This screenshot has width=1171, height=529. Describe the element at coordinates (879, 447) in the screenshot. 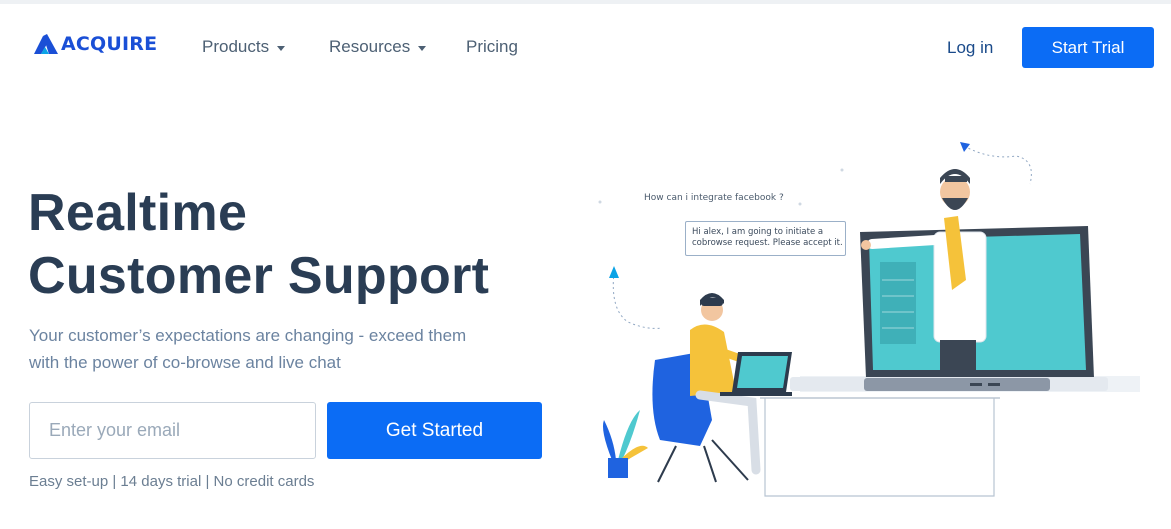

I see `cable` at that location.